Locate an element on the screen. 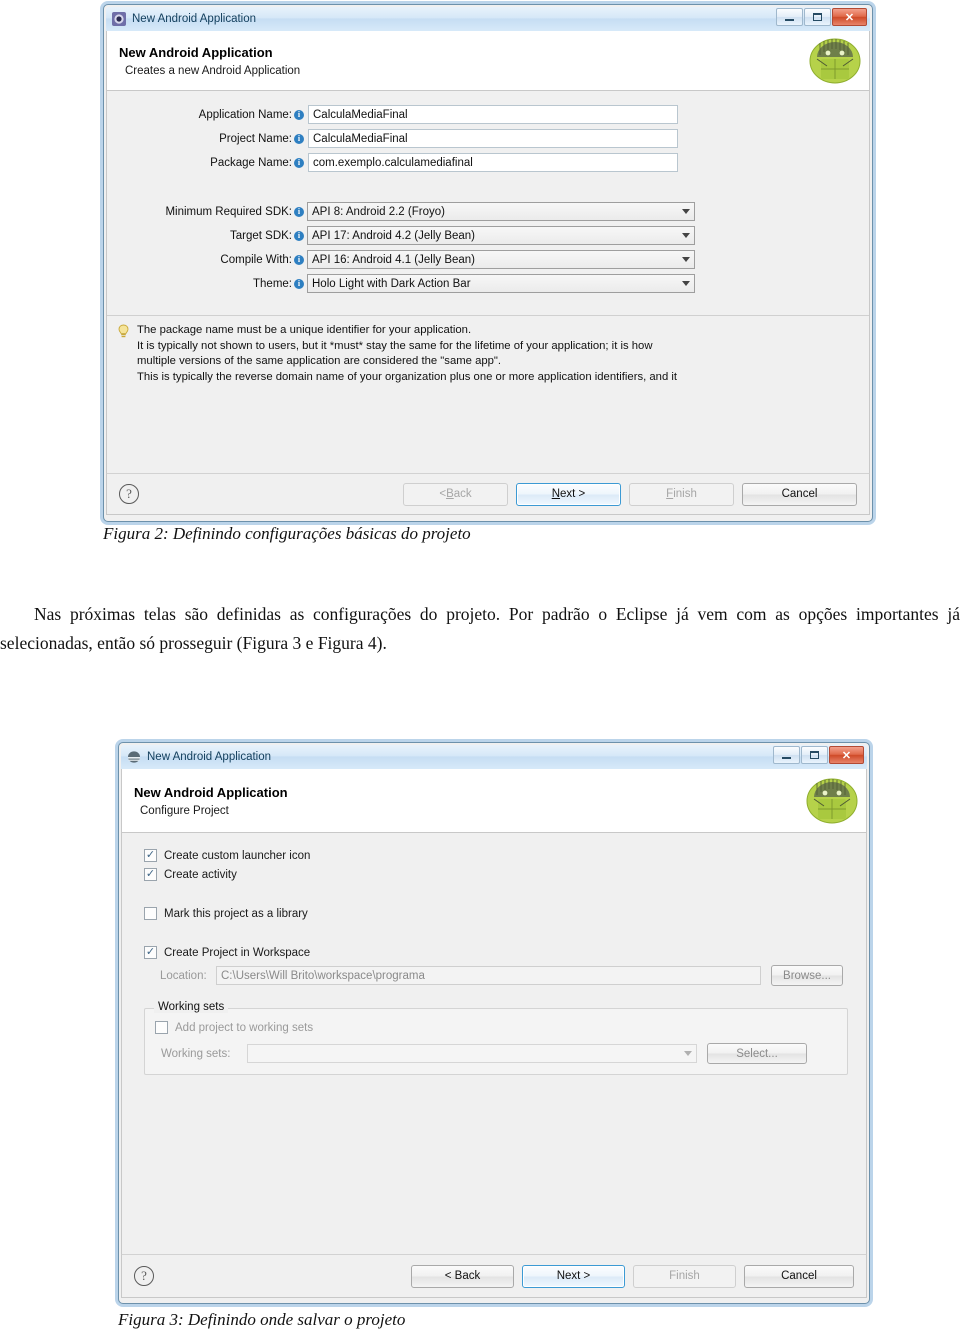 This screenshot has width=960, height=1341. dialog1-titlebar: New Android Application ✕ is located at coordinates (488, 19).